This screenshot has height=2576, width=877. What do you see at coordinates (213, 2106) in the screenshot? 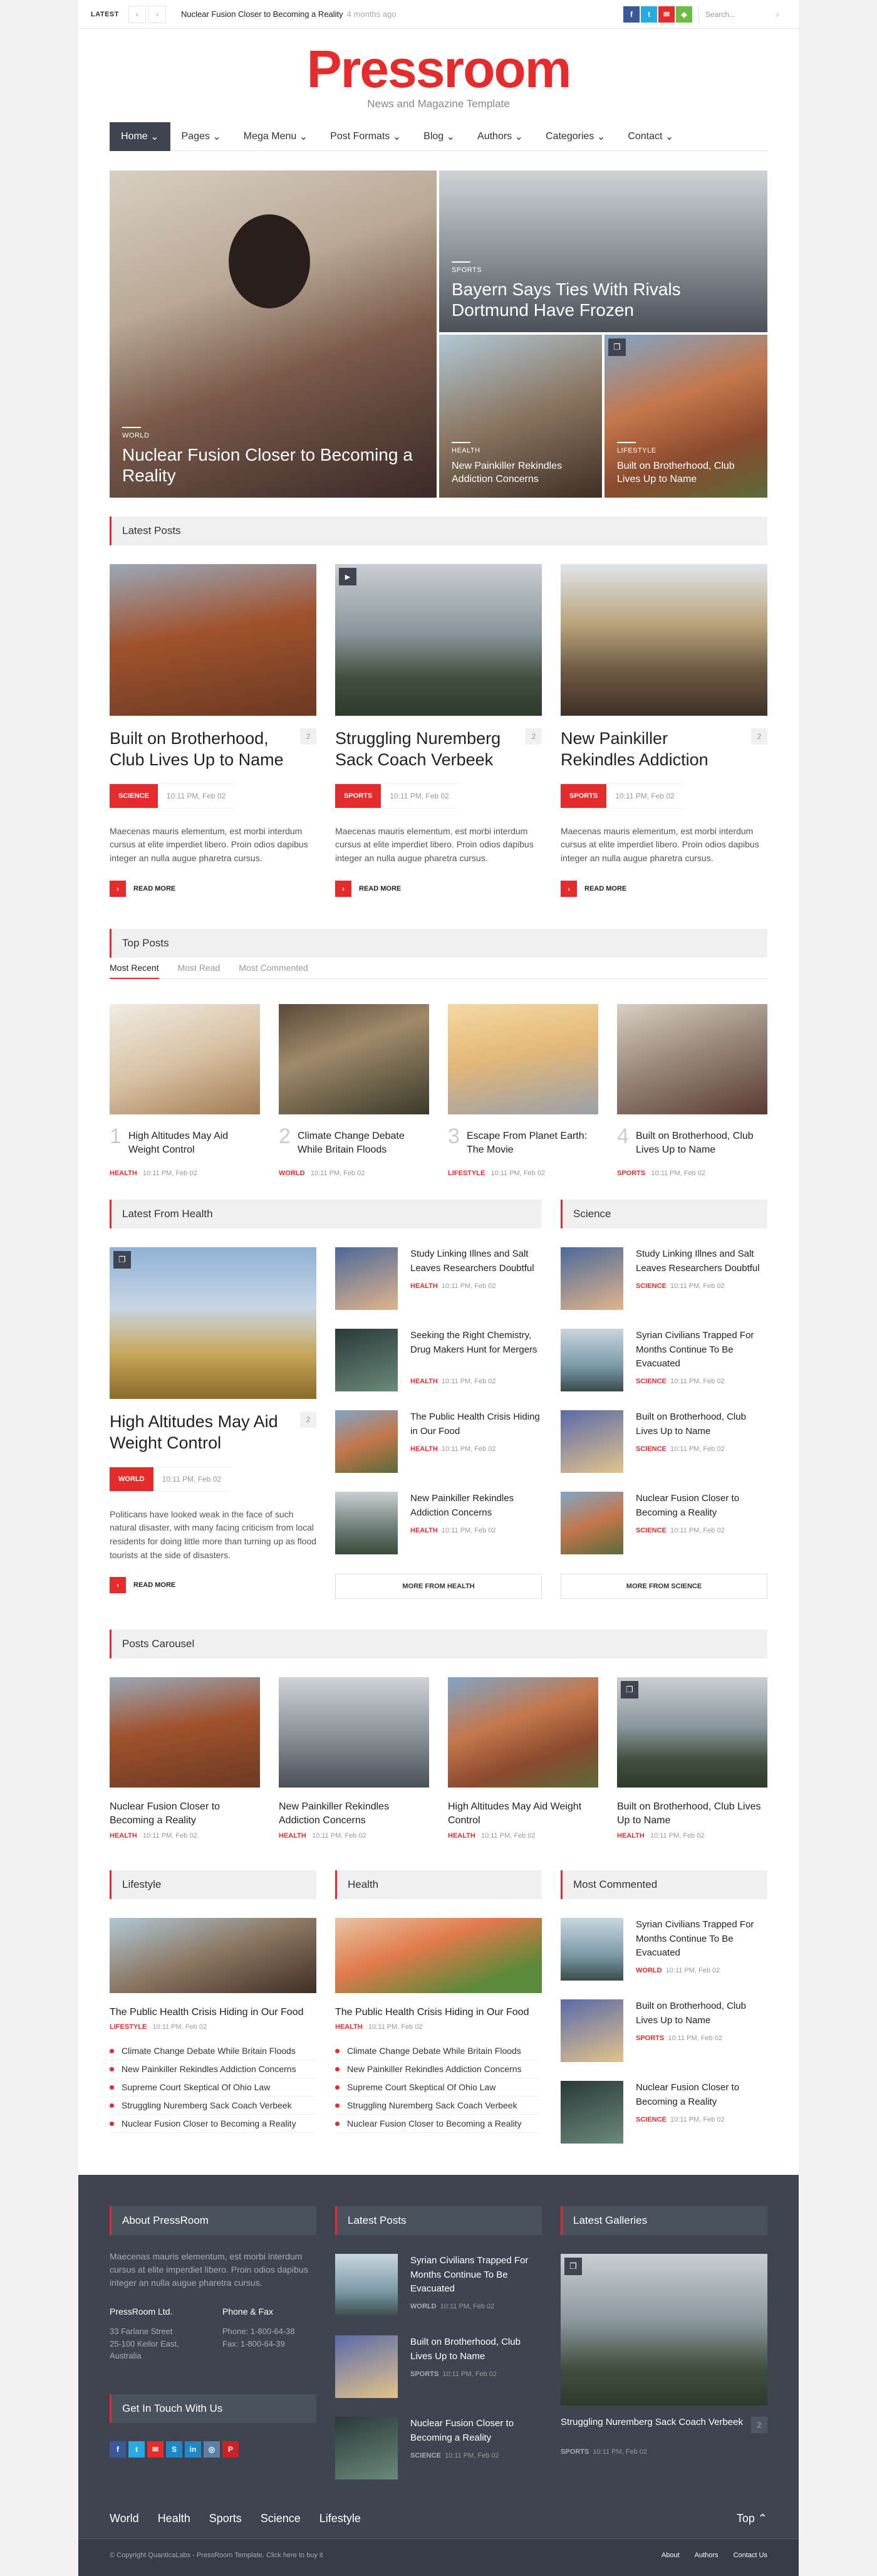
I see `list-item: Struggling Nuremberg Sack Coach Verbeek` at bounding box center [213, 2106].